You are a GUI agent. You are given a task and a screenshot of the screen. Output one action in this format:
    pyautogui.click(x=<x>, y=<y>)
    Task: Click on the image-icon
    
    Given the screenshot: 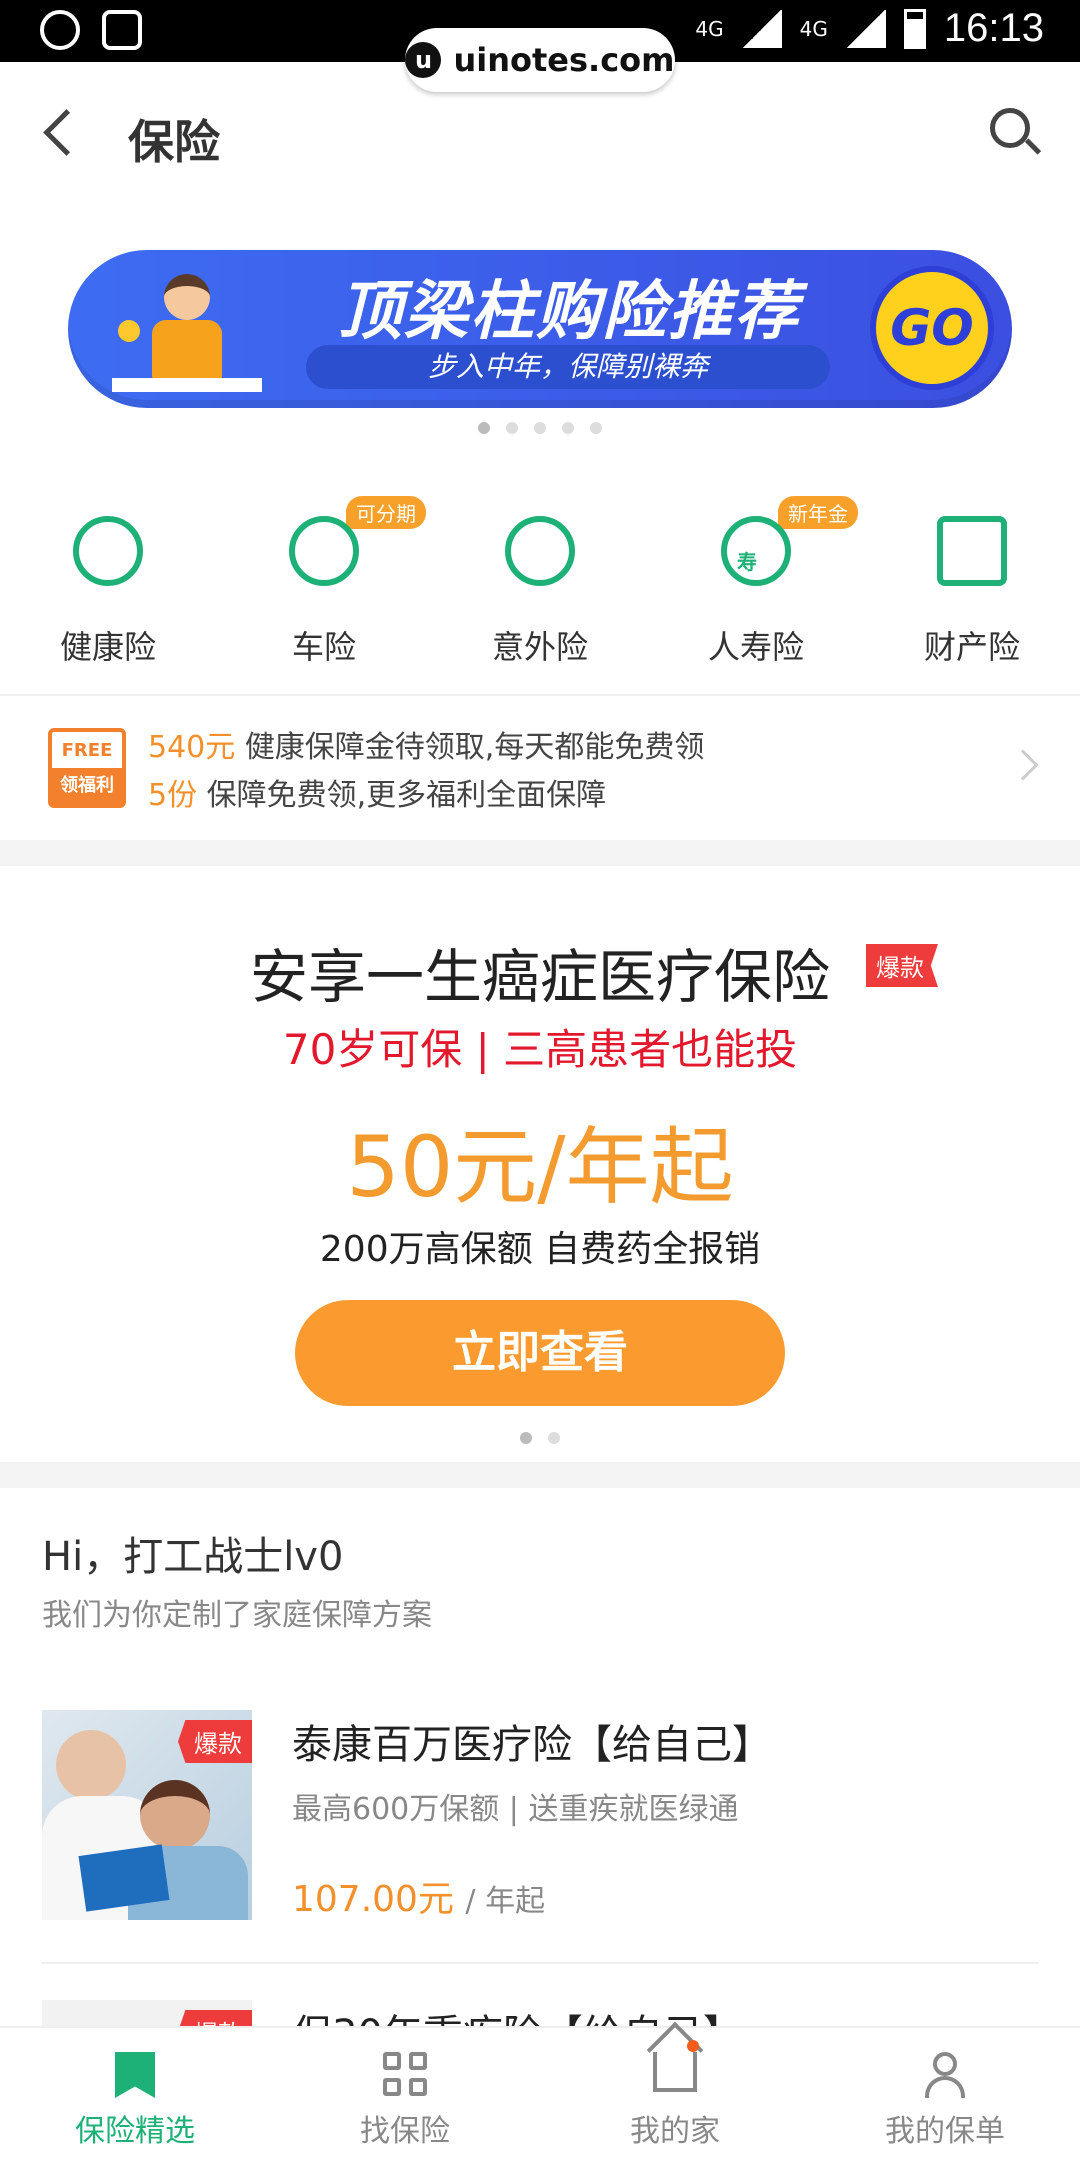 What is the action you would take?
    pyautogui.click(x=122, y=30)
    